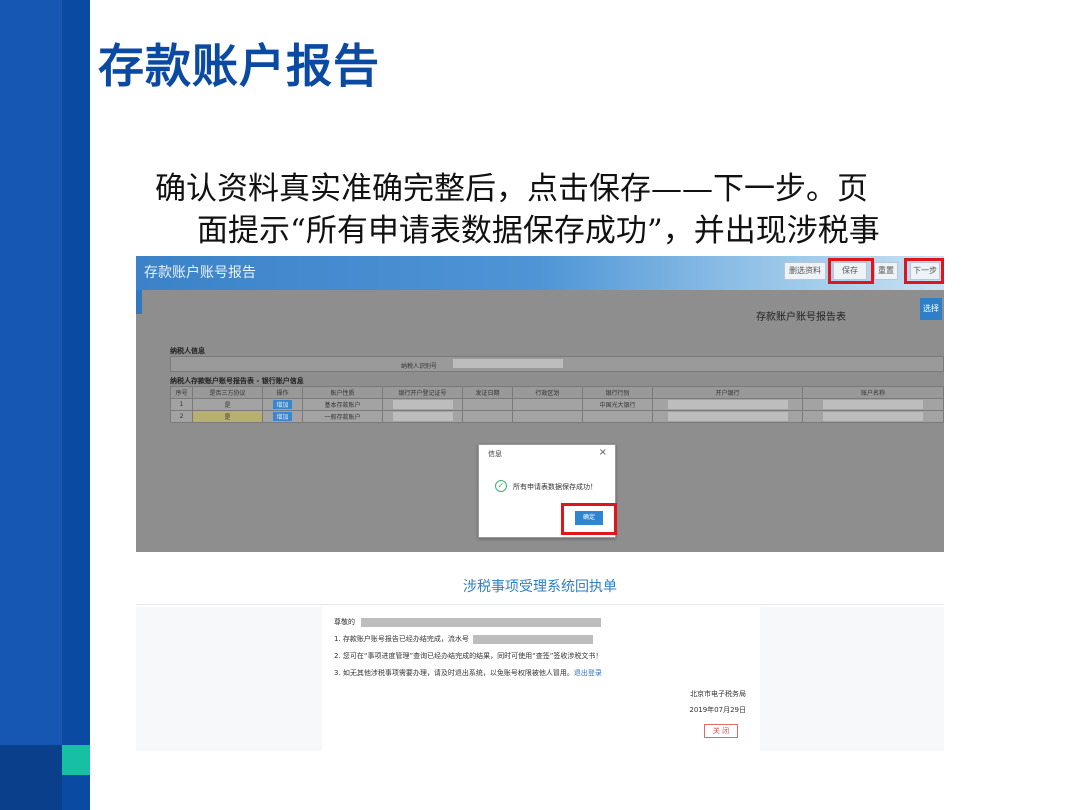 This screenshot has height=810, width=1080. What do you see at coordinates (181, 392) in the screenshot?
I see `col-header: 序号` at bounding box center [181, 392].